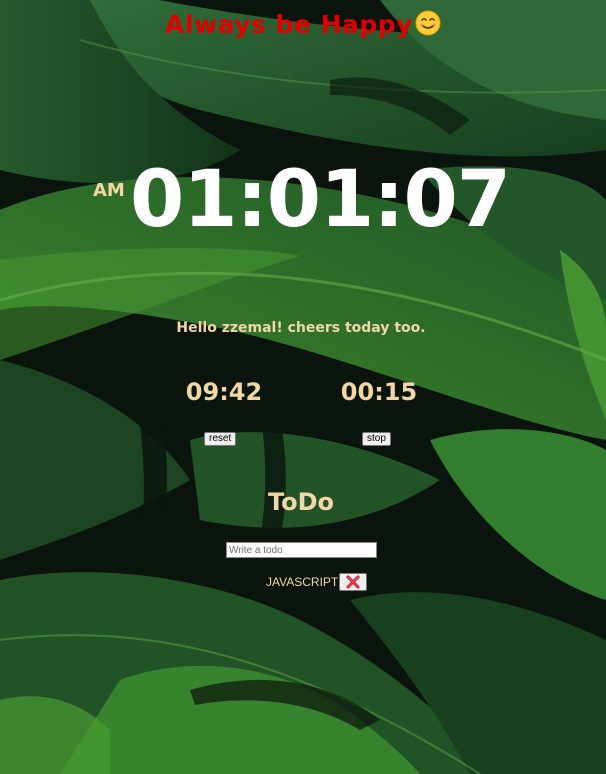 This screenshot has height=774, width=606. I want to click on page-title-text: Always be Happy, so click(289, 24).